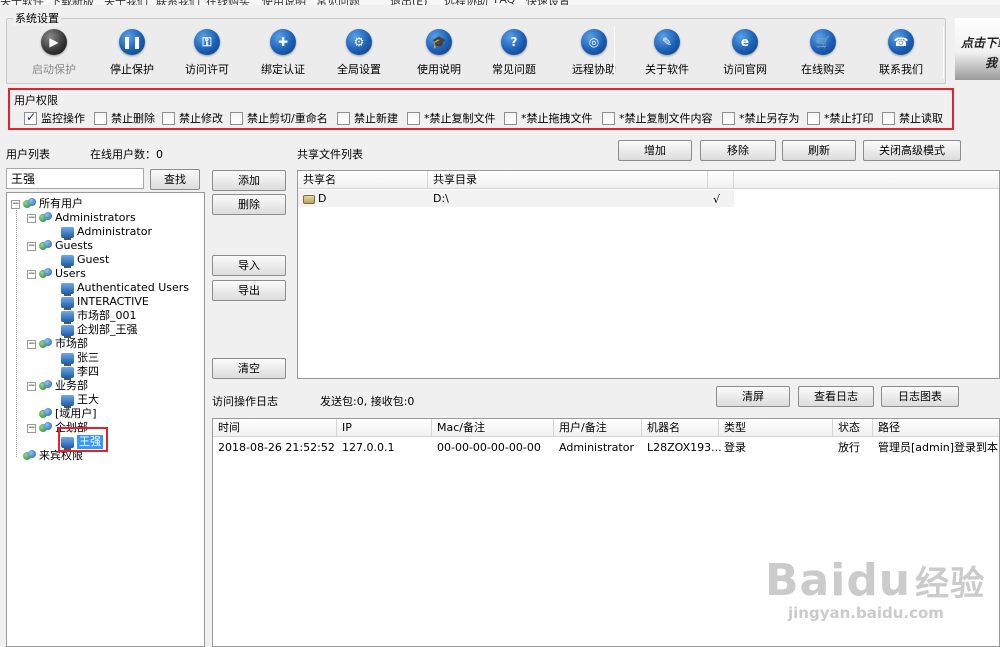 This screenshot has height=647, width=1000. I want to click on tree-user-node: 李四, so click(80, 372).